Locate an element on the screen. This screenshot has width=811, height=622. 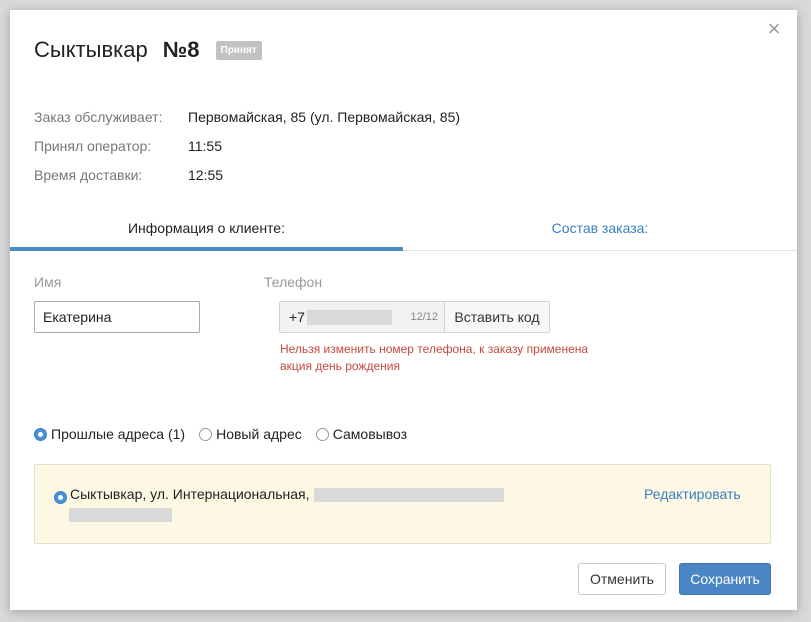
option-label: Новый адрес is located at coordinates (259, 434).